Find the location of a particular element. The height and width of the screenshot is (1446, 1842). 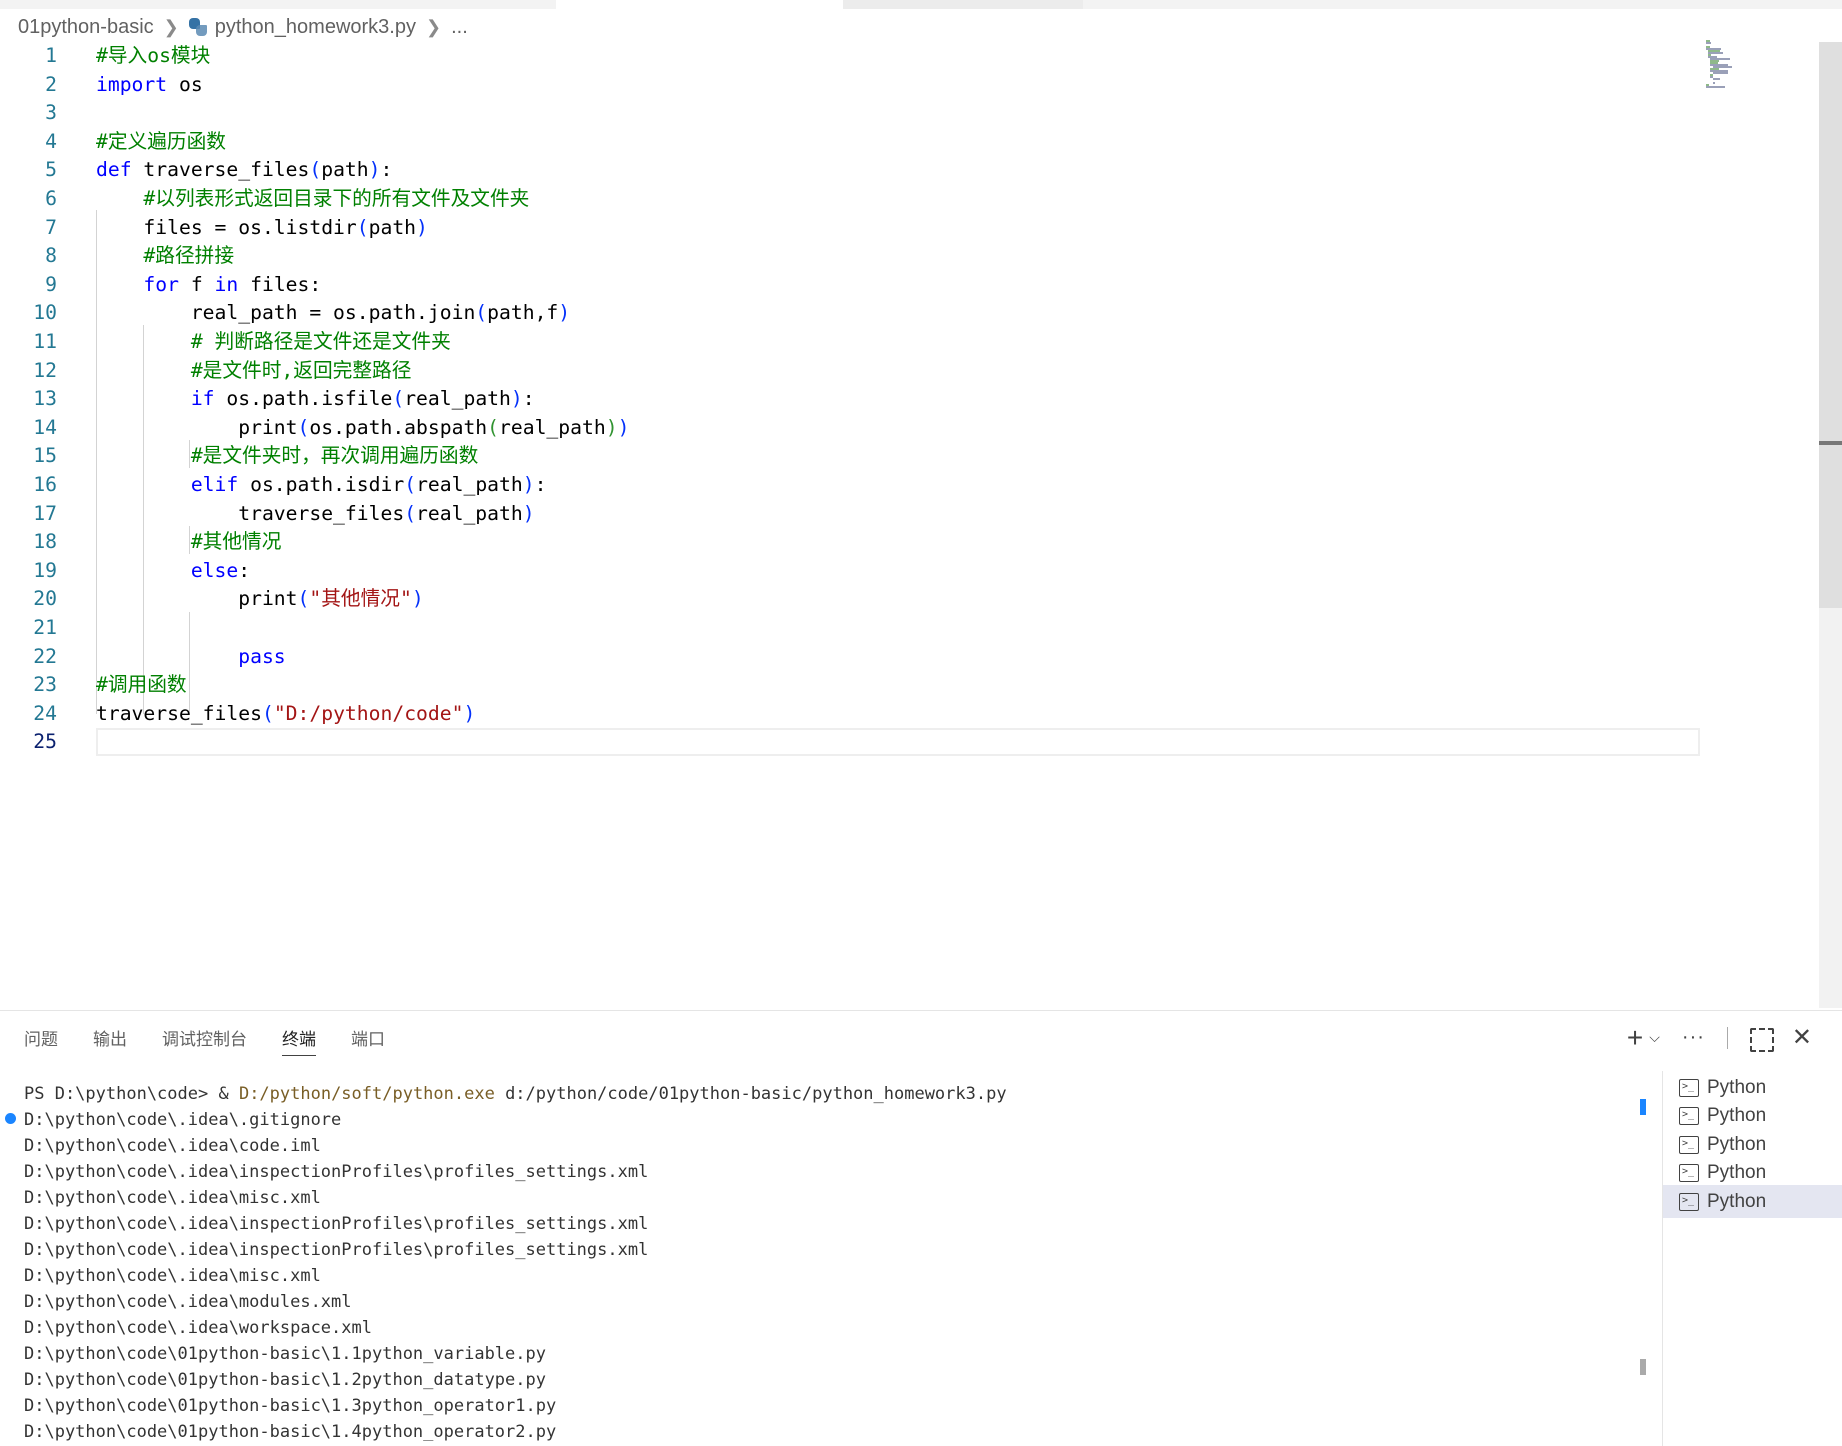

editor-scrollbar-thumb is located at coordinates (1830, 325).